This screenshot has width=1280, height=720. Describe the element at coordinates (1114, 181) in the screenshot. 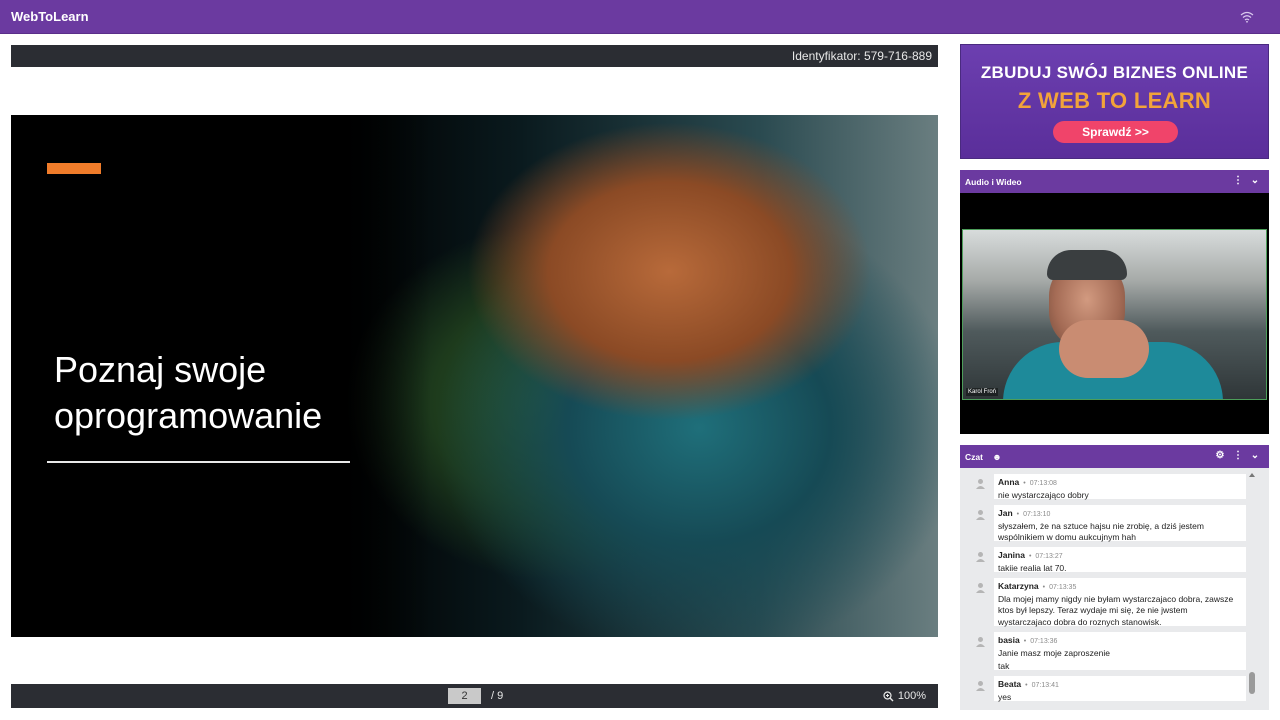

I see `audio-video-header: Audio i Wideo ⋮ ⌄` at that location.